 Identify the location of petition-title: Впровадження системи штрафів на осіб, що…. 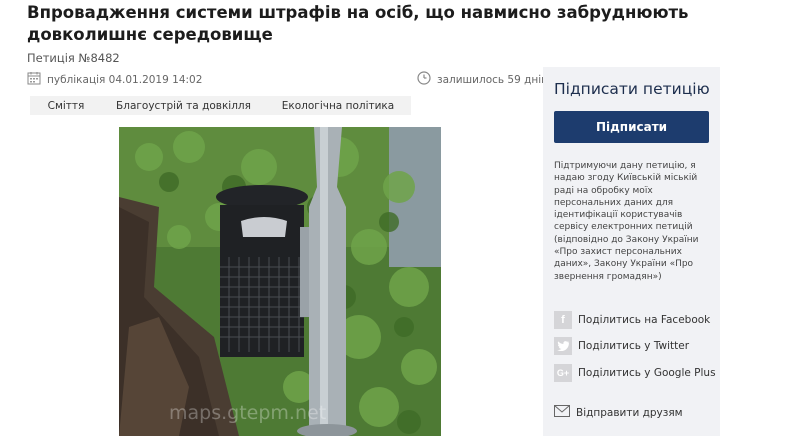
(358, 23).